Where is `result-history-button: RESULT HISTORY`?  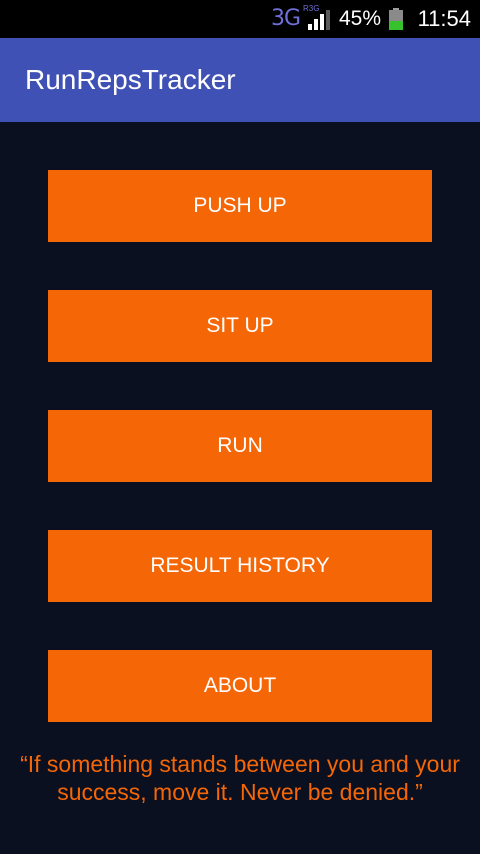 result-history-button: RESULT HISTORY is located at coordinates (240, 566).